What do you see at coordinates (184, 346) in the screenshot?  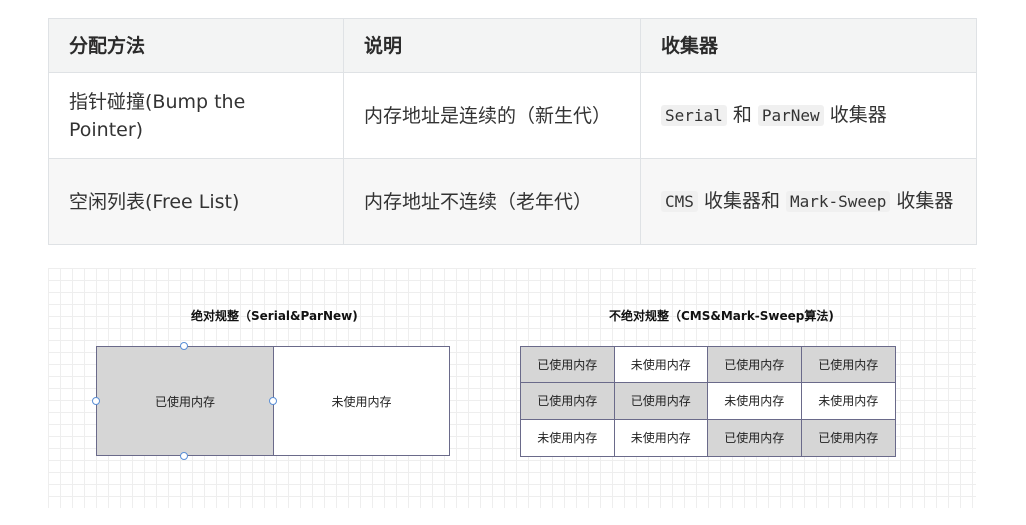 I see `resize-handle-top` at bounding box center [184, 346].